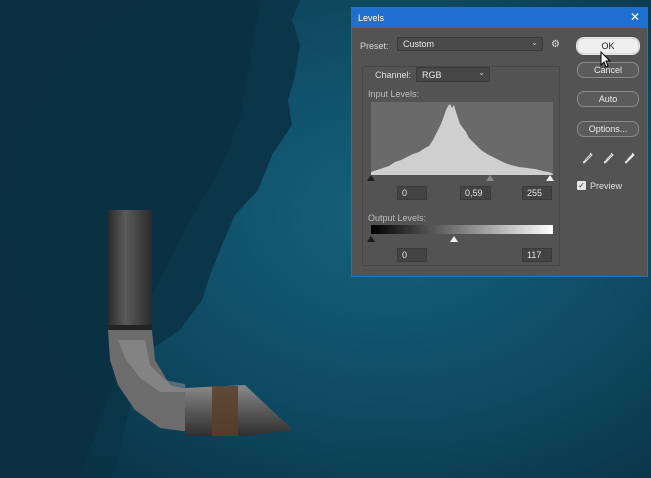 Image resolution: width=651 pixels, height=478 pixels. Describe the element at coordinates (371, 239) in the screenshot. I see `output-black-handle` at that location.